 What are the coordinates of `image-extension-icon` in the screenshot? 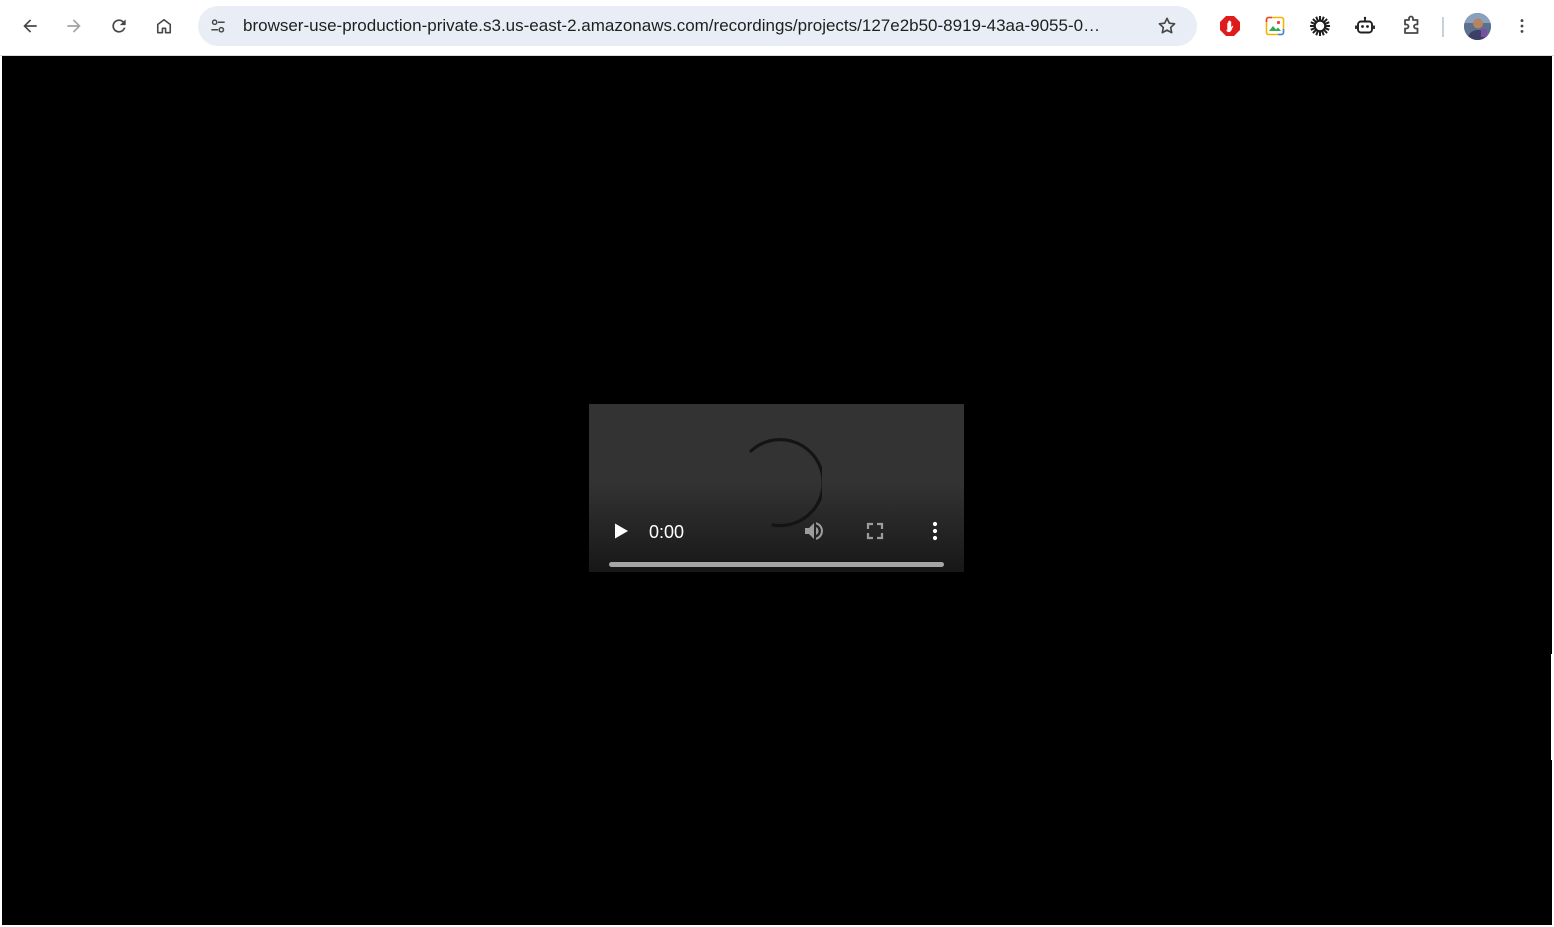 It's located at (1275, 26).